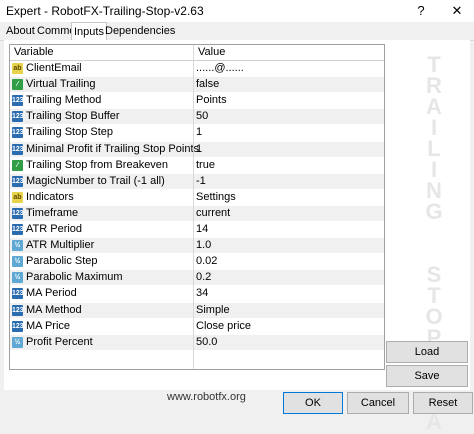 The height and width of the screenshot is (434, 474). Describe the element at coordinates (20, 31) in the screenshot. I see `tab-about: About` at that location.